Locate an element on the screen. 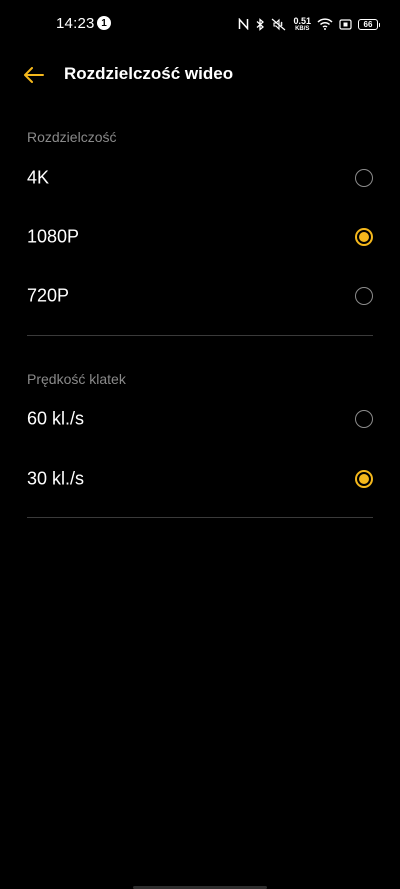 The image size is (400, 889). option-4k: 4K is located at coordinates (200, 178).